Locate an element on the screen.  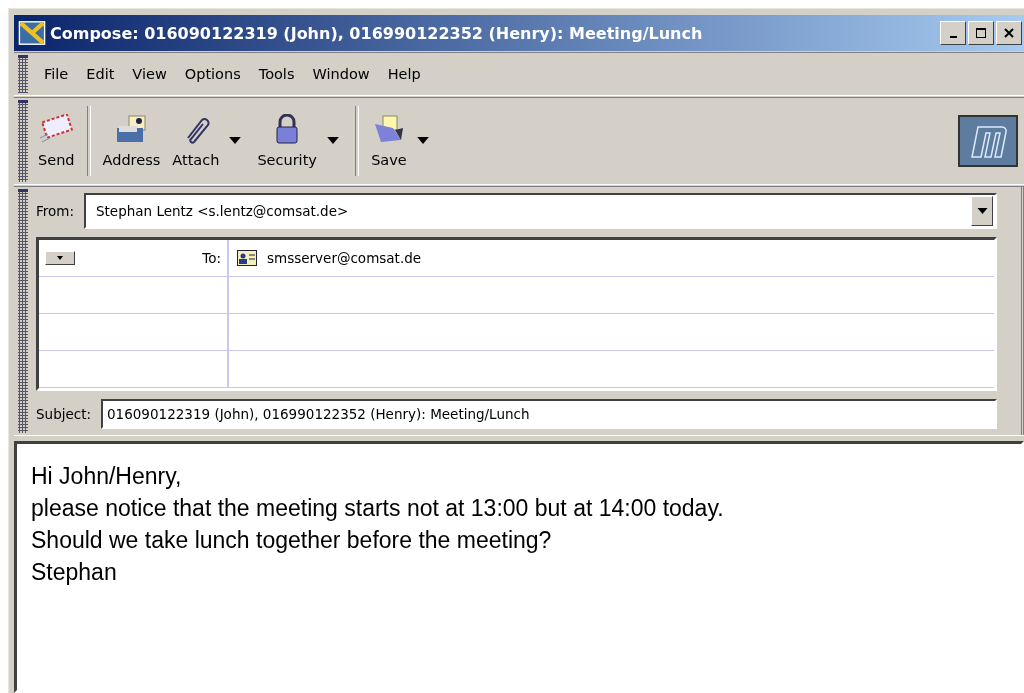
from-dropdown: Stephan Lentz <s.lentz@comsat.de> is located at coordinates (540, 211).